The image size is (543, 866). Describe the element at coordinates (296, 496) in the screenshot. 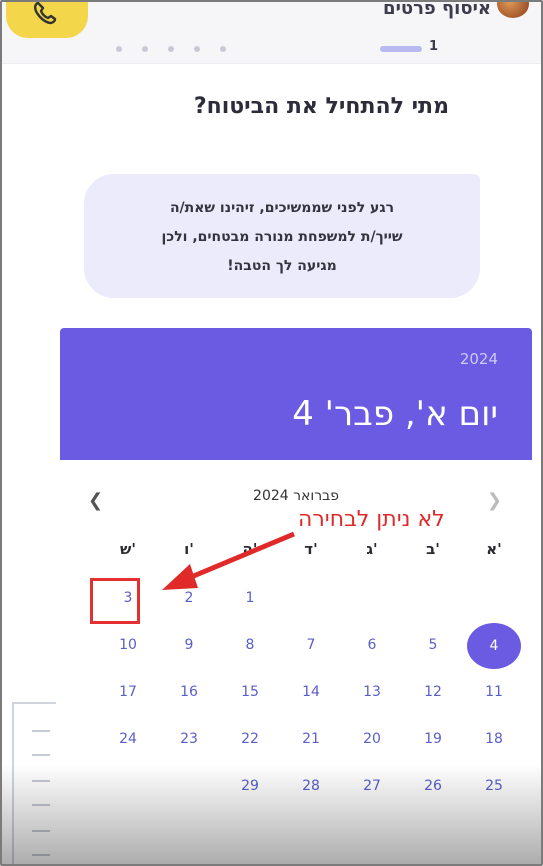

I see `month-label: פברואר 2024` at that location.